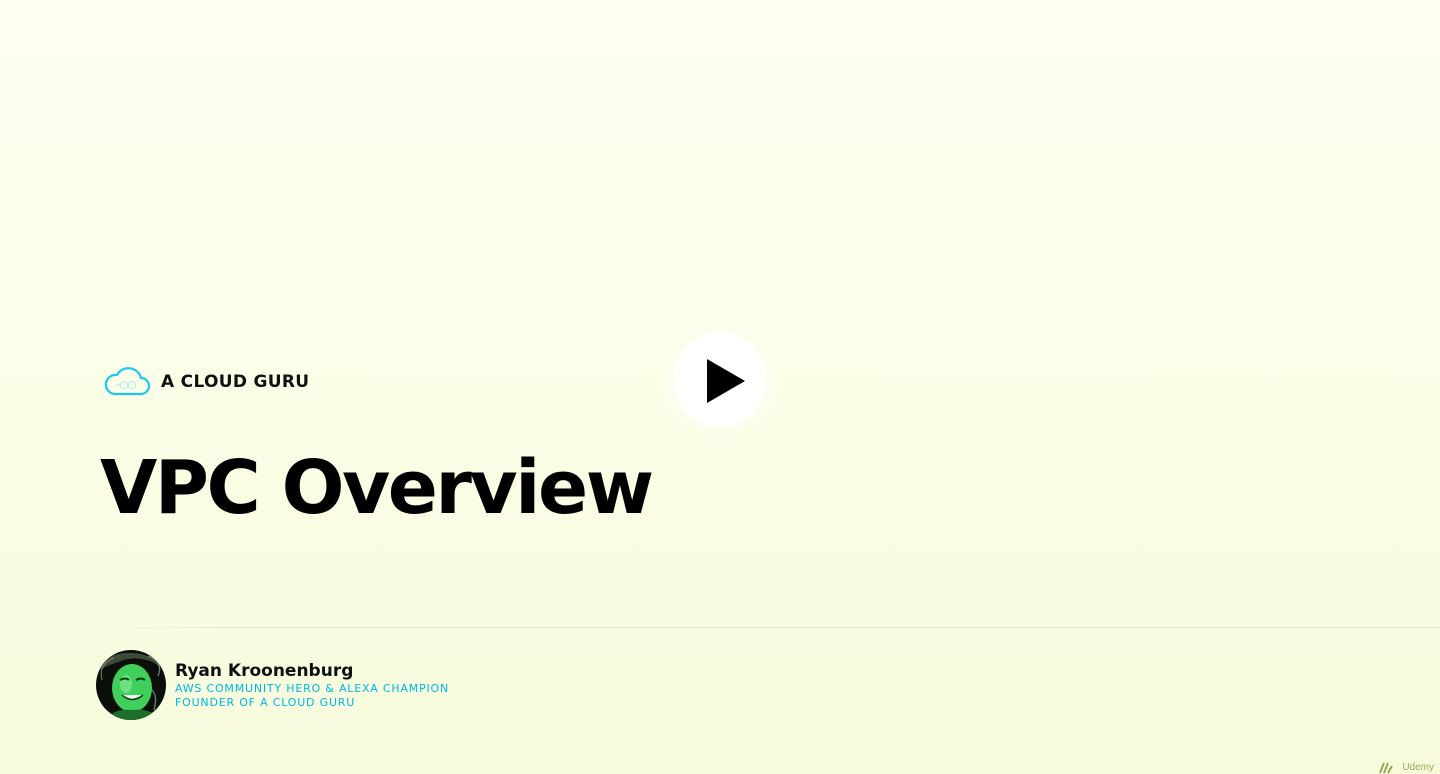 The image size is (1440, 774). I want to click on brand-header: A CLOUD GURU, so click(206, 382).